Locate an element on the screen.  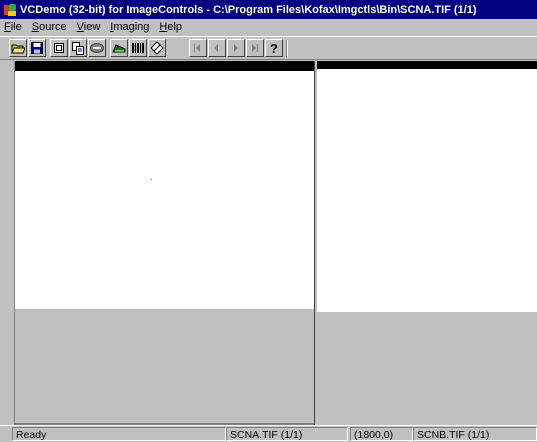
first-page-button is located at coordinates (198, 48).